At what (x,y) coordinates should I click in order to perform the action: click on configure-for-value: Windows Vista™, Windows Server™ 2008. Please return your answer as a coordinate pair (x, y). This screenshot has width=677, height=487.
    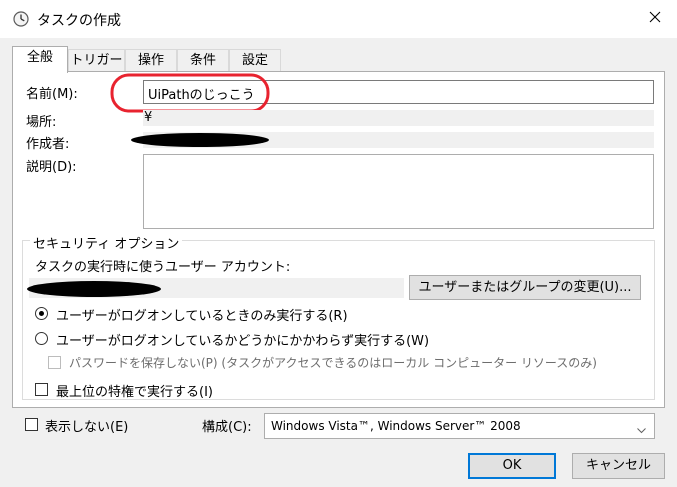
    Looking at the image, I should click on (396, 426).